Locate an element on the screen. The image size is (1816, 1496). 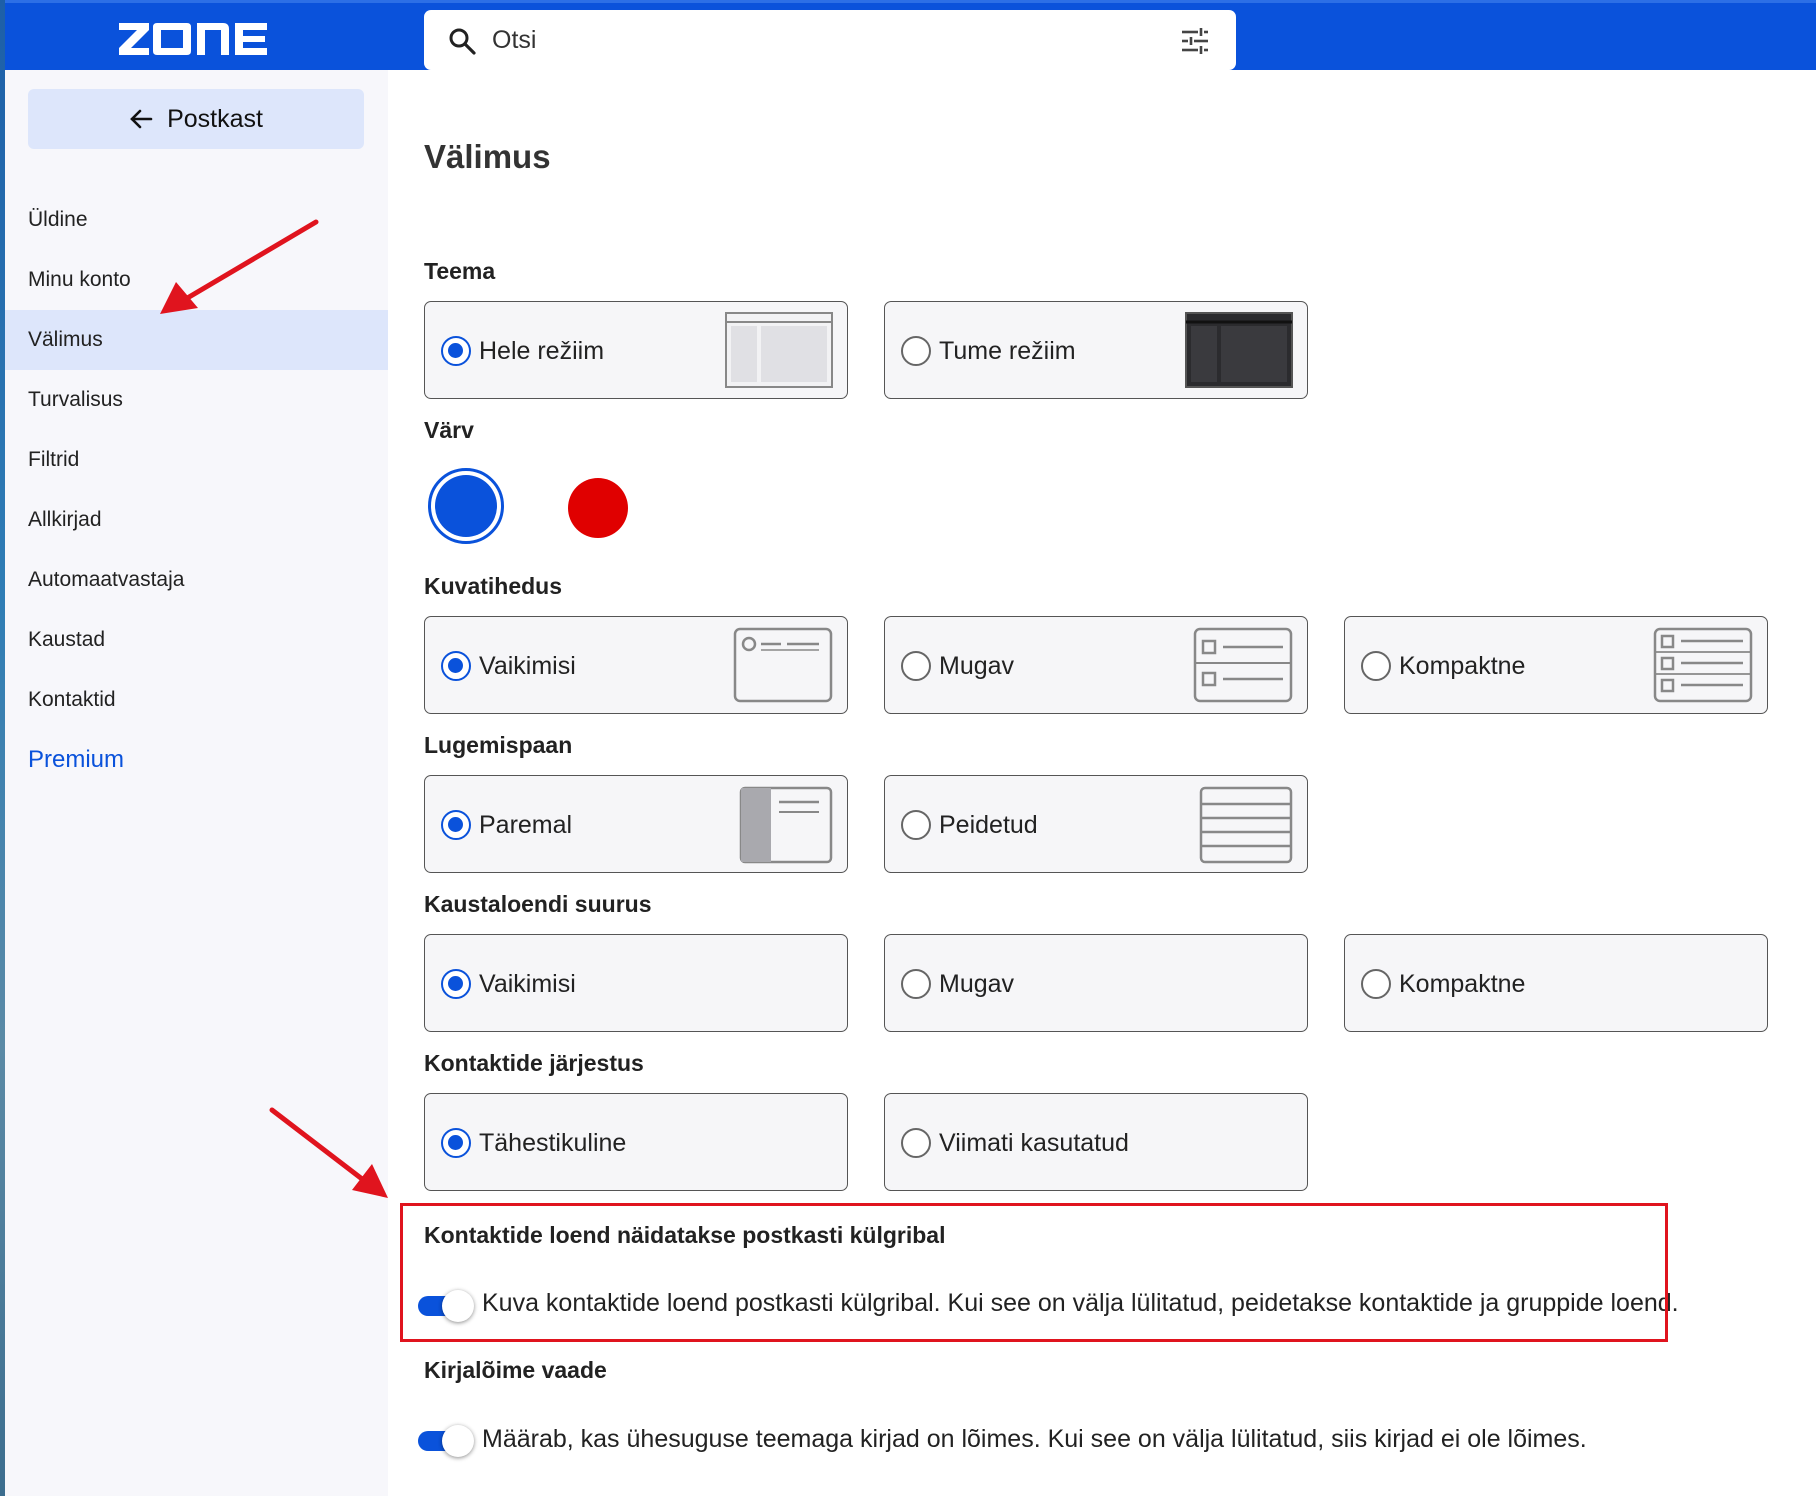
density-option-compact: Kompaktne is located at coordinates (1556, 665).